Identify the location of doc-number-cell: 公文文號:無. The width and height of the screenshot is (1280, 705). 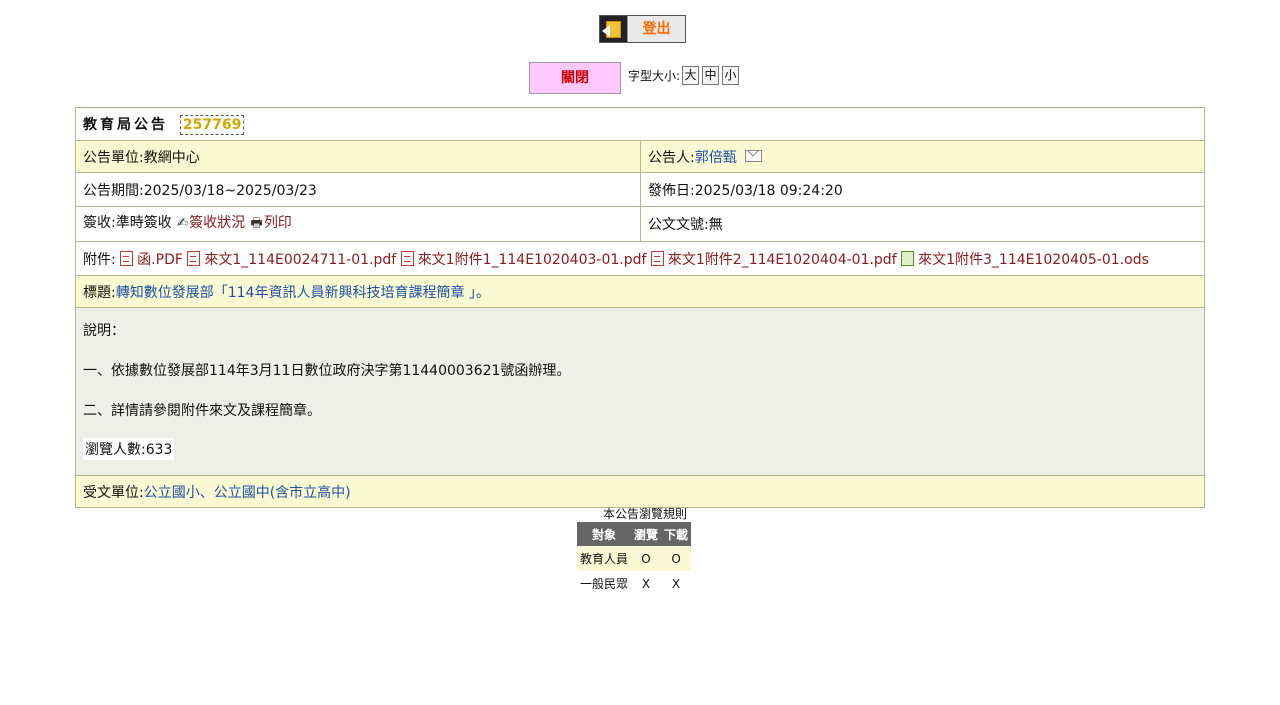
(922, 224).